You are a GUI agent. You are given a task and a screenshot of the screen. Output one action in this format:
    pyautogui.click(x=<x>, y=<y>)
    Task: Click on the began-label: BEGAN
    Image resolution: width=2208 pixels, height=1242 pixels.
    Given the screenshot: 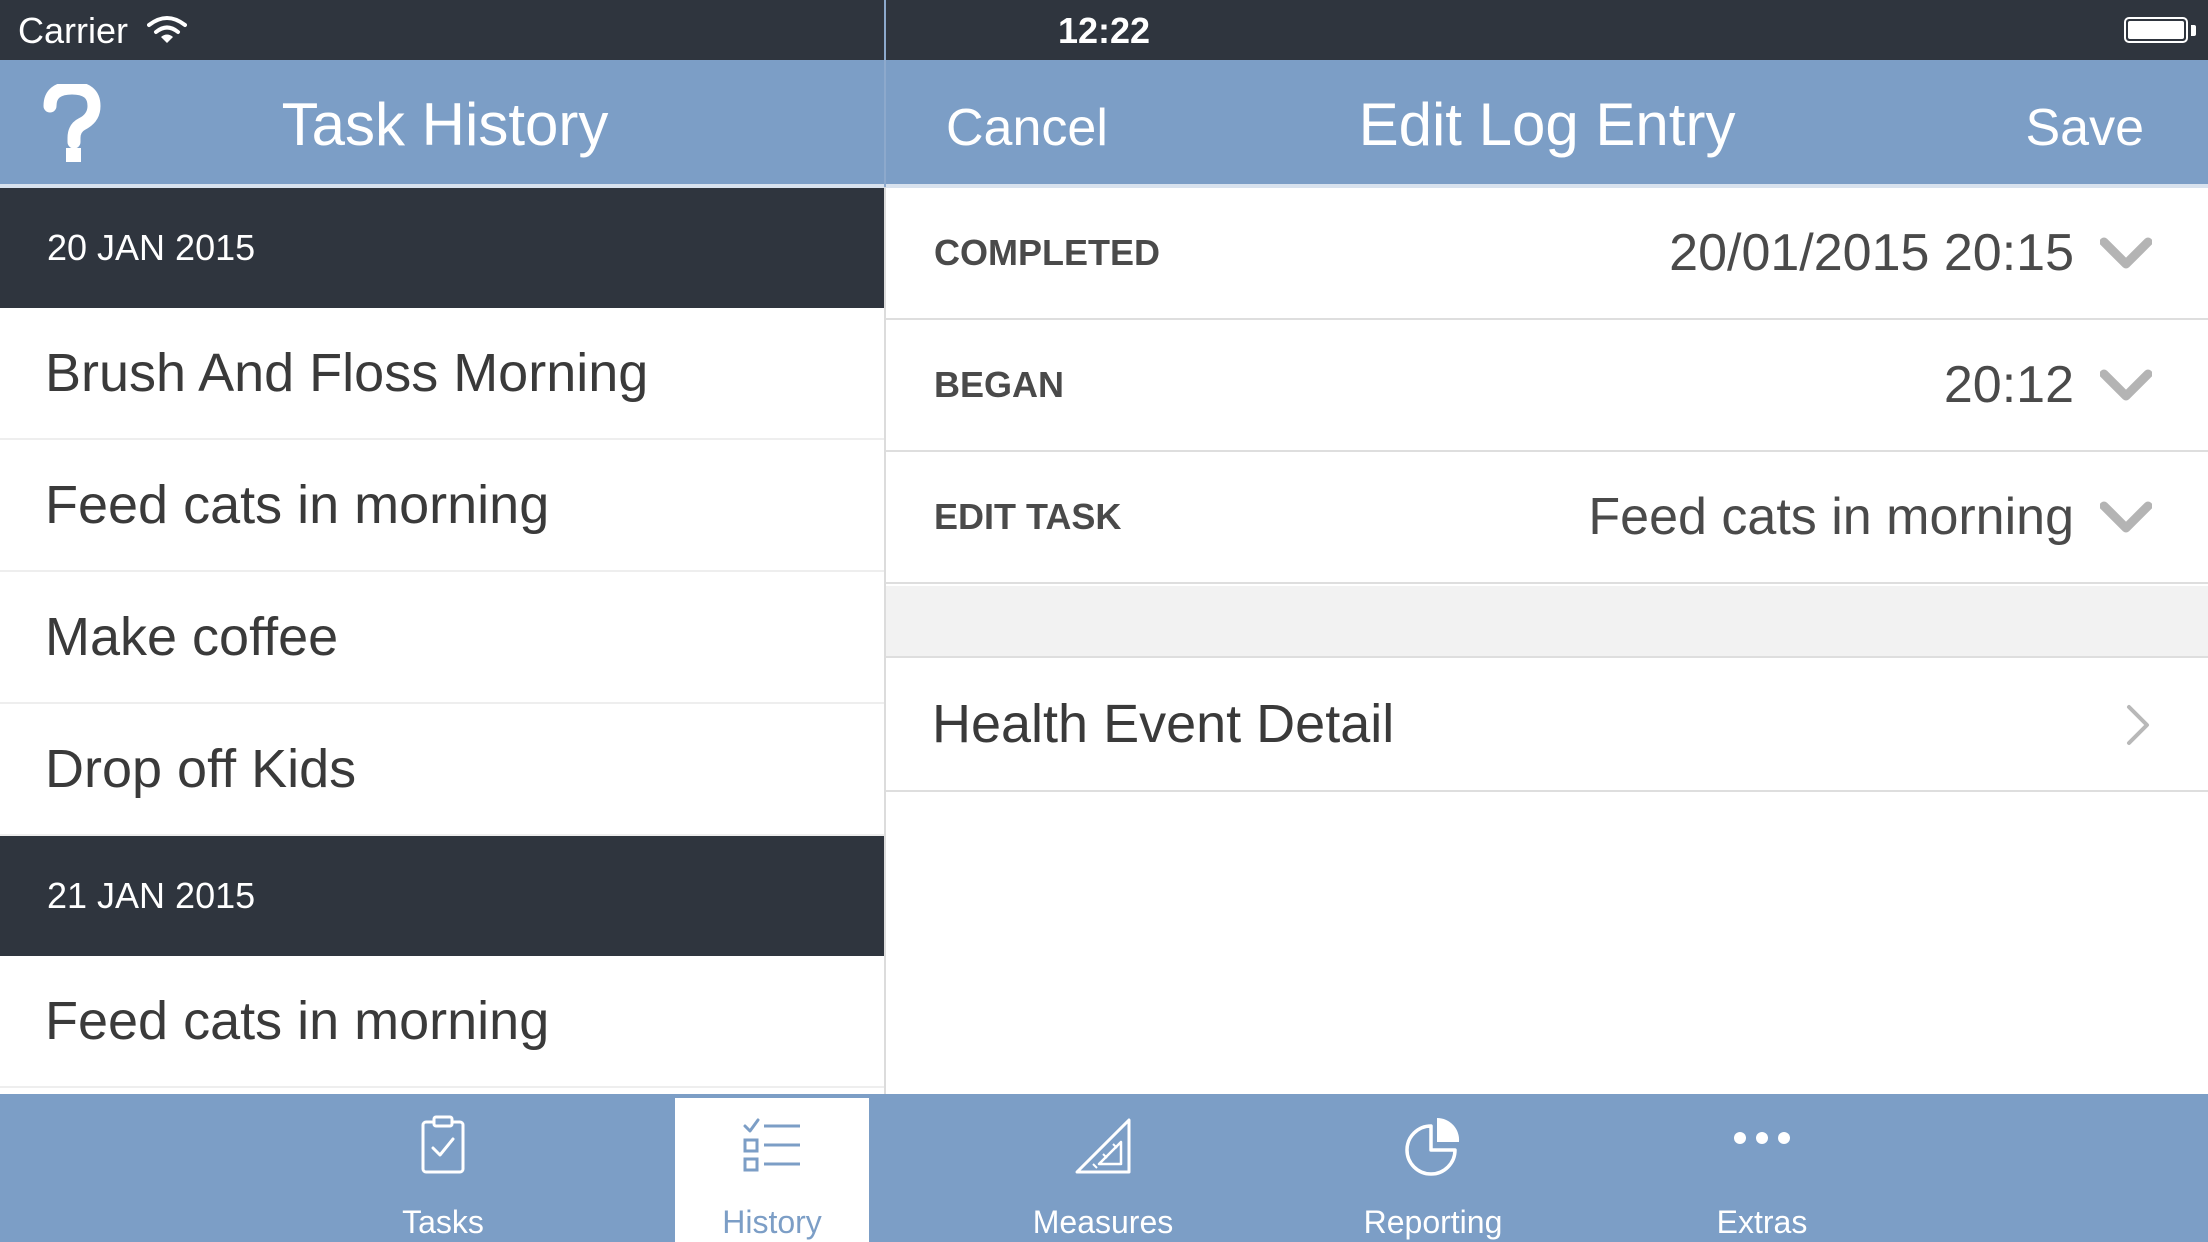 What is the action you would take?
    pyautogui.click(x=999, y=384)
    